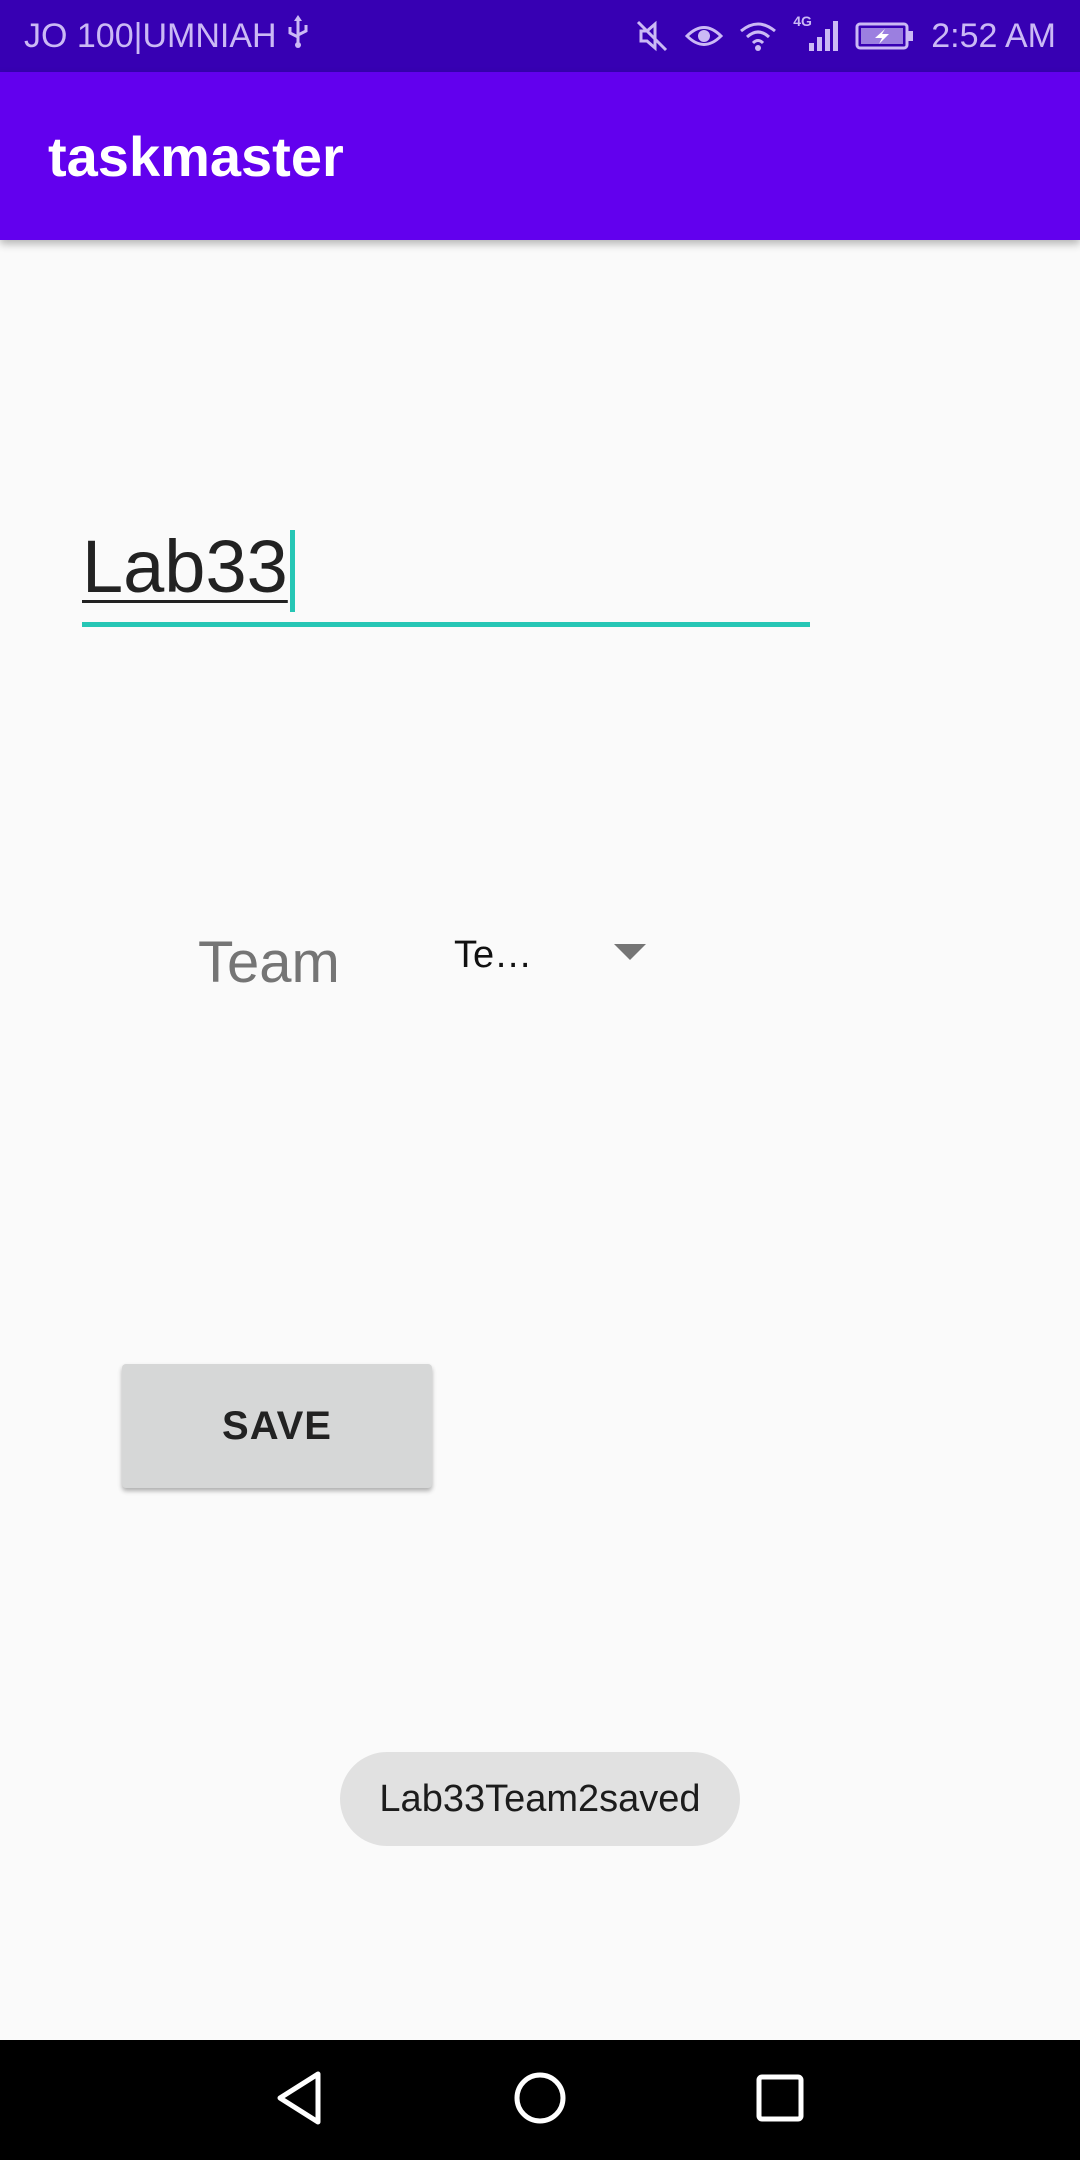 The image size is (1080, 2160). I want to click on navigation-bar, so click(540, 2100).